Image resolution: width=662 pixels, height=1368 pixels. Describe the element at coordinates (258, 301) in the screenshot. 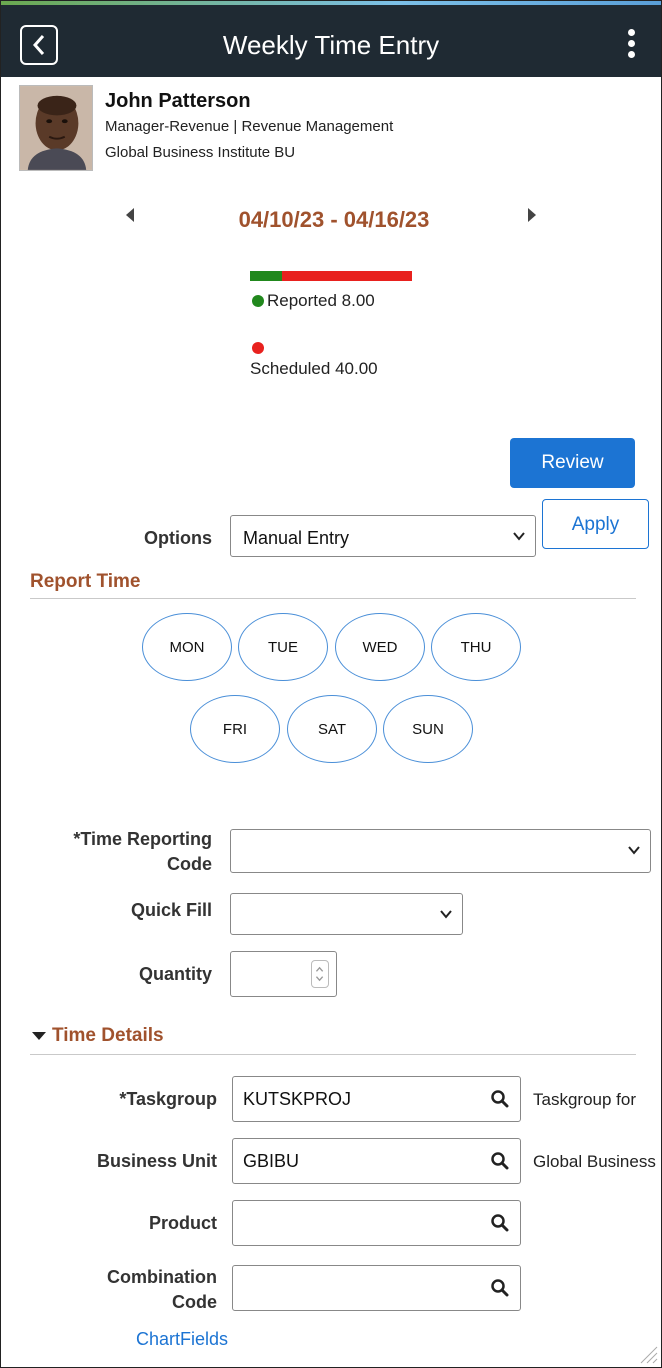

I see `reported-dot-icon` at that location.